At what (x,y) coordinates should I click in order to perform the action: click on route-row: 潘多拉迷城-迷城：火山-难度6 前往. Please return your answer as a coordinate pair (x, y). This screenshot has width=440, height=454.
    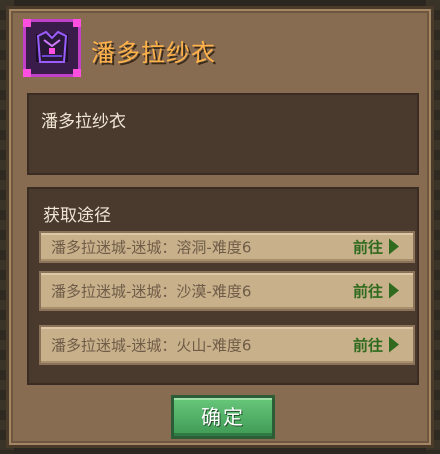
    Looking at the image, I should click on (227, 345).